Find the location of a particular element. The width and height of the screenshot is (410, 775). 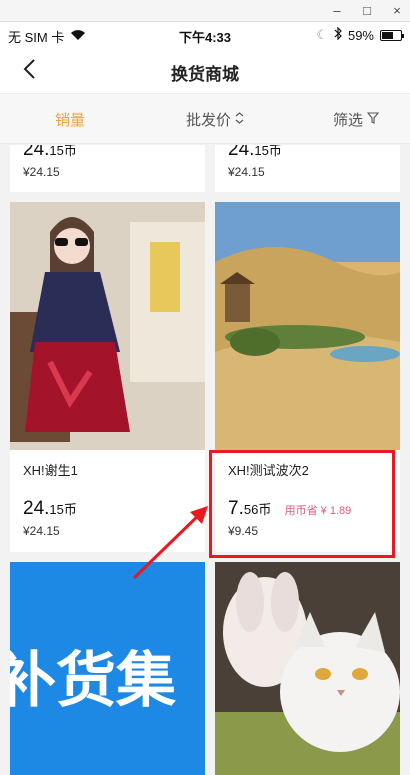

product-image: 补货集 is located at coordinates (107, 668).